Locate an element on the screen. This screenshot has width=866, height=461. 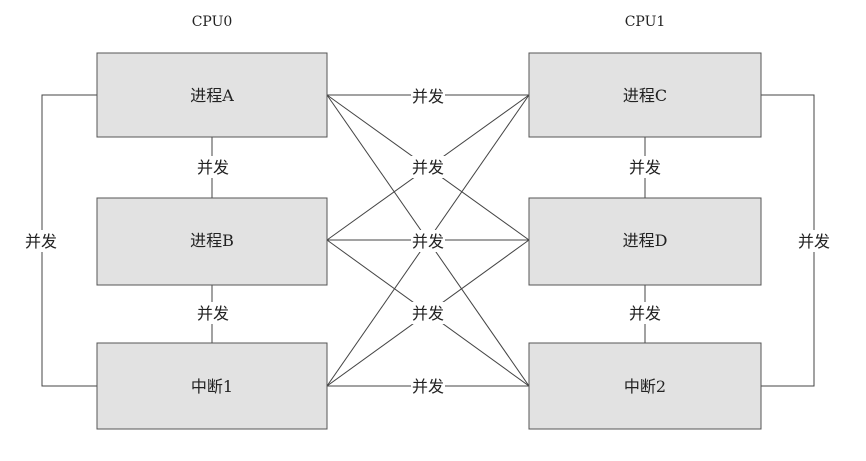
cpu1-header: CPU1 is located at coordinates (645, 22).